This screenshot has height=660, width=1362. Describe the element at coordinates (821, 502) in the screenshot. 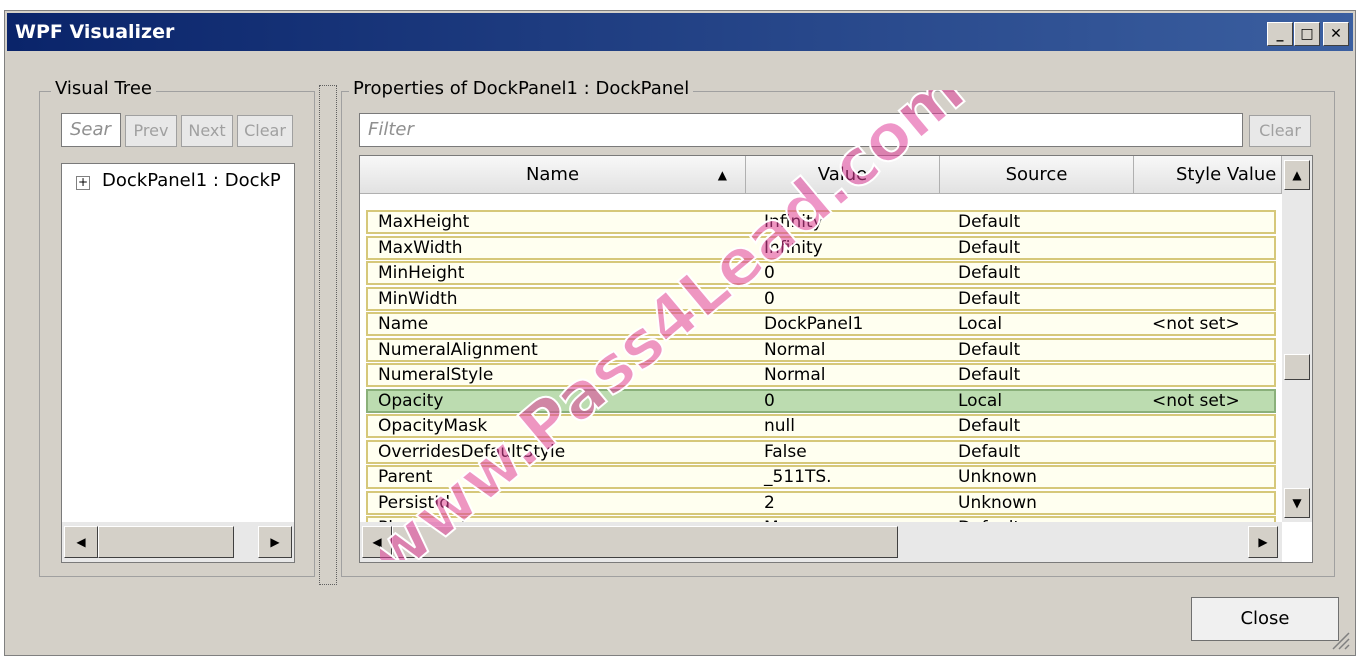

I see `table-row: PersistId 2 Unknown` at that location.